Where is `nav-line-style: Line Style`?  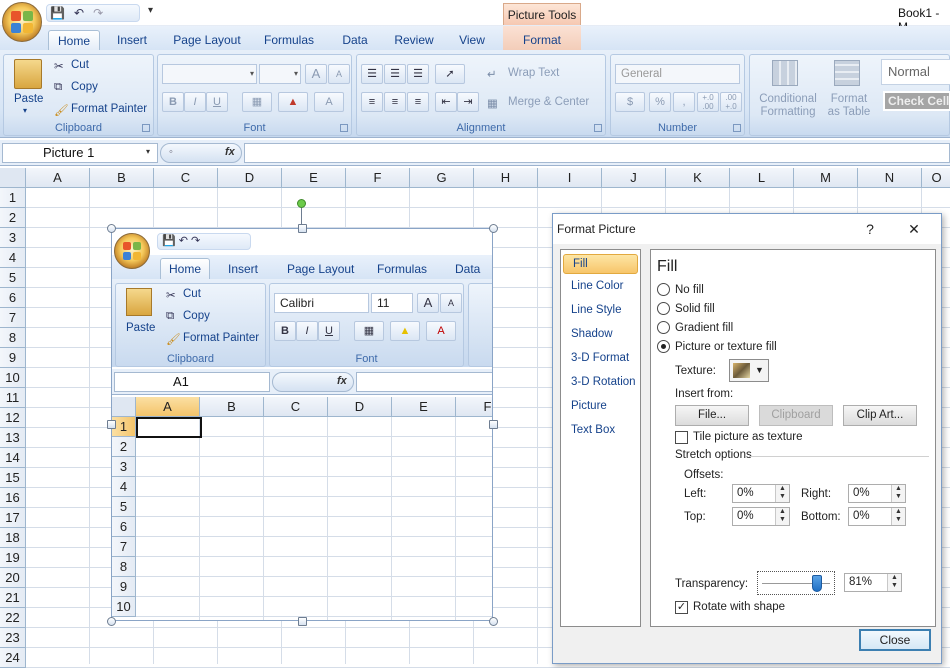 nav-line-style: Line Style is located at coordinates (596, 310).